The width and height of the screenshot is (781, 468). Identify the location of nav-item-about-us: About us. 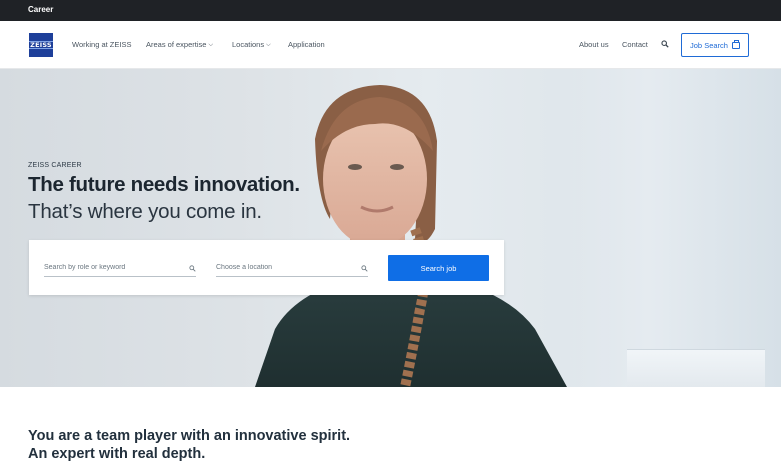
(594, 44).